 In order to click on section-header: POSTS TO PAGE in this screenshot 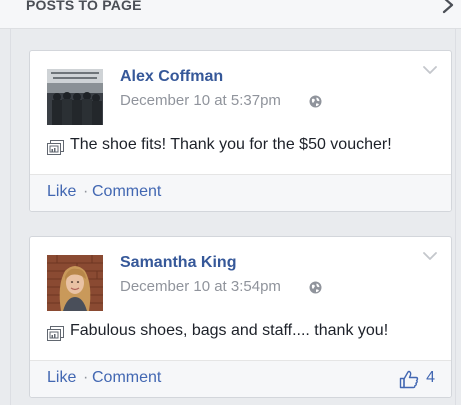, I will do `click(230, 14)`.